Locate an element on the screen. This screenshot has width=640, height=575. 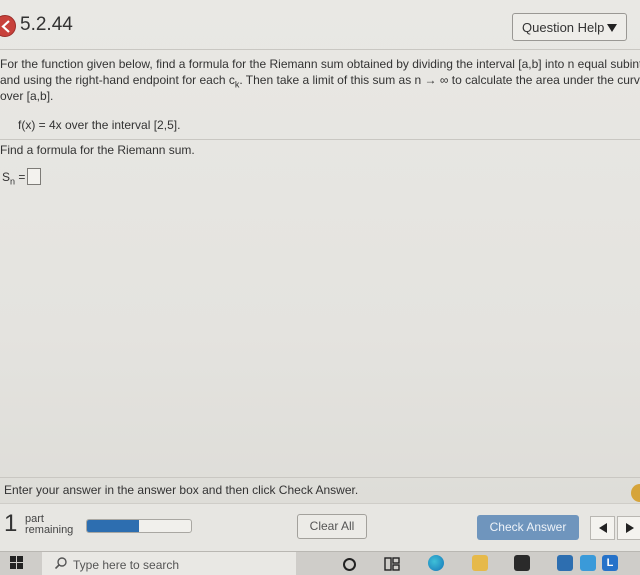
footer-divider is located at coordinates (320, 477).